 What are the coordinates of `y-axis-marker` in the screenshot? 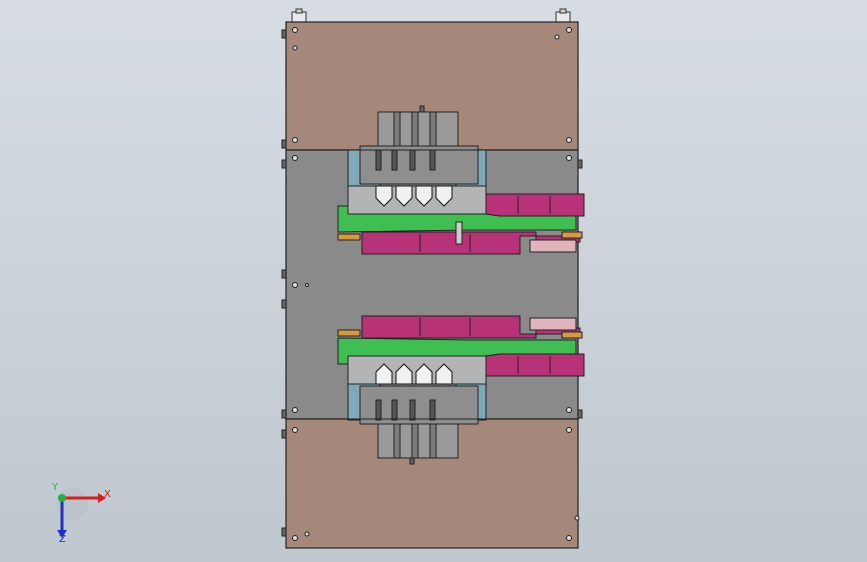 It's located at (62, 498).